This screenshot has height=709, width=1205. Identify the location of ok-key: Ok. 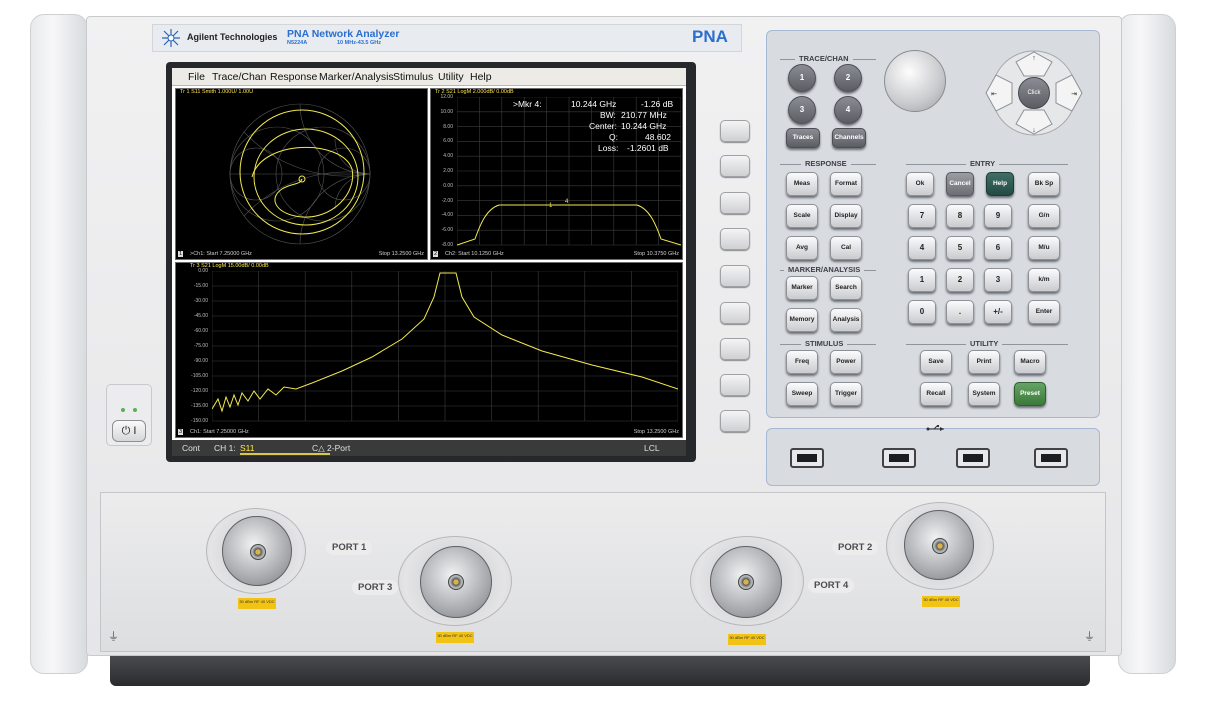
(920, 184).